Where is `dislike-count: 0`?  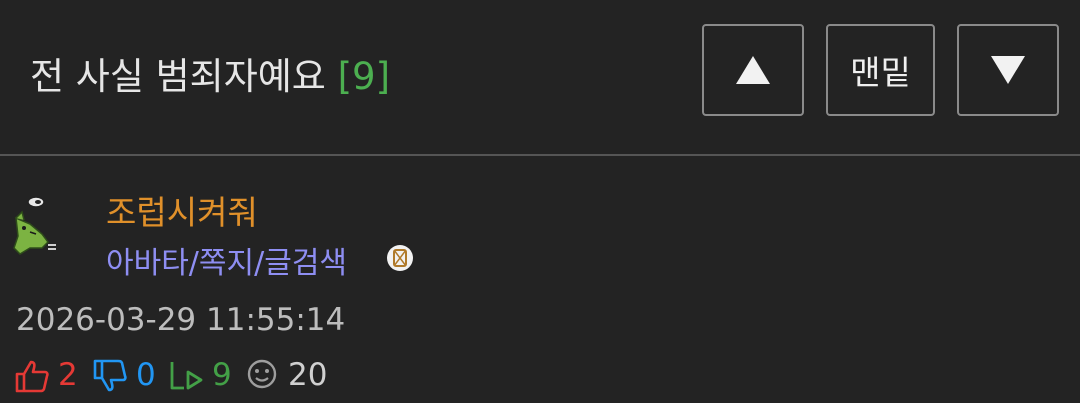
dislike-count: 0 is located at coordinates (146, 375).